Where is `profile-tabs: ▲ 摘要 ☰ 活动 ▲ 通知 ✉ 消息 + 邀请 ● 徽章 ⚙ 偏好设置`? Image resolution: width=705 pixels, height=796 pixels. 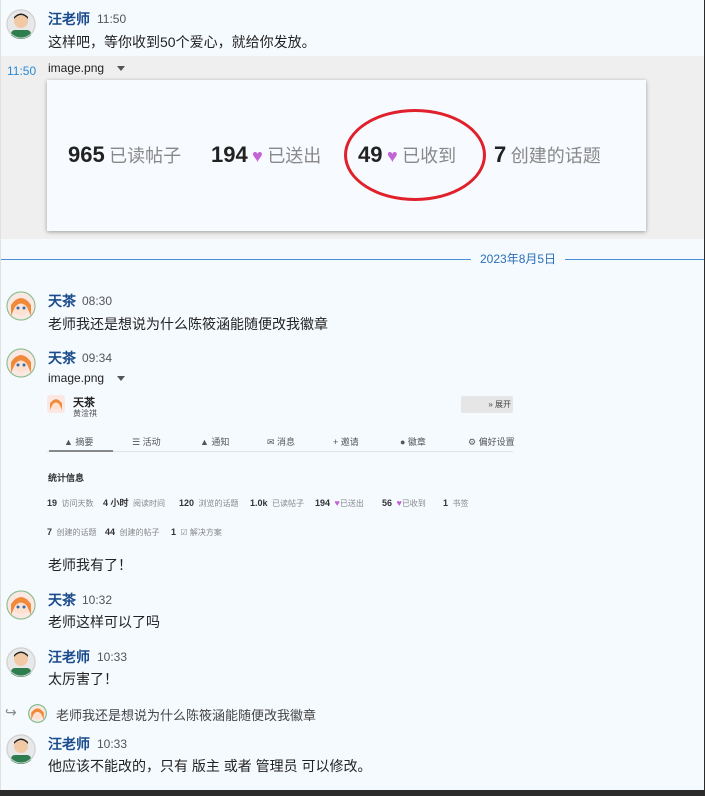 profile-tabs: ▲ 摘要 ☰ 活动 ▲ 通知 ✉ 消息 + 邀请 ● 徽章 ⚙ 偏好设置 is located at coordinates (281, 440).